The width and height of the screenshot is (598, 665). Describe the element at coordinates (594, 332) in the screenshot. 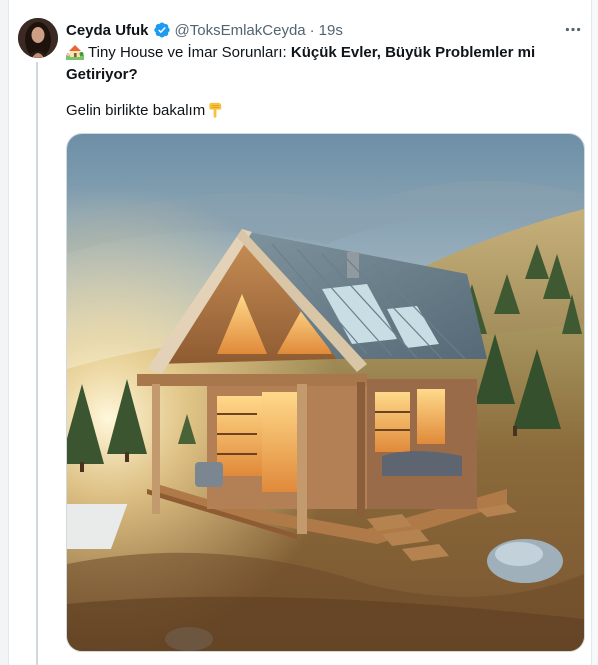

I see `right-gutter` at that location.